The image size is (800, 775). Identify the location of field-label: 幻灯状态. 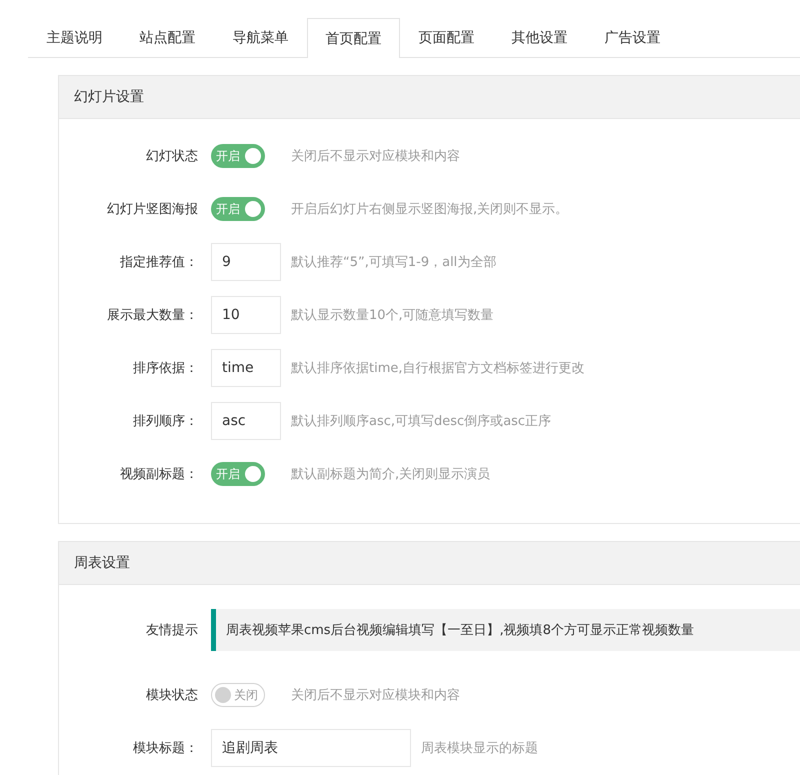
(172, 156).